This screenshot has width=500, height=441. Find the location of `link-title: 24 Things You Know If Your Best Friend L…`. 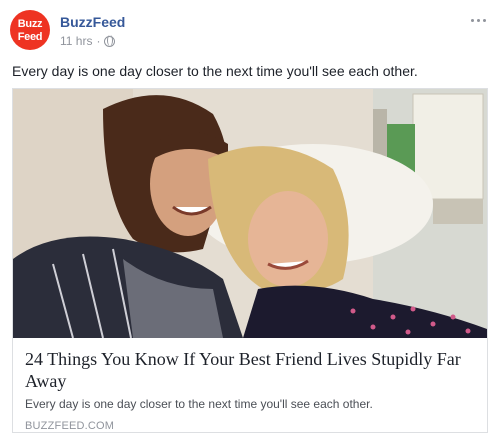

link-title: 24 Things You Know If Your Best Friend L… is located at coordinates (250, 370).